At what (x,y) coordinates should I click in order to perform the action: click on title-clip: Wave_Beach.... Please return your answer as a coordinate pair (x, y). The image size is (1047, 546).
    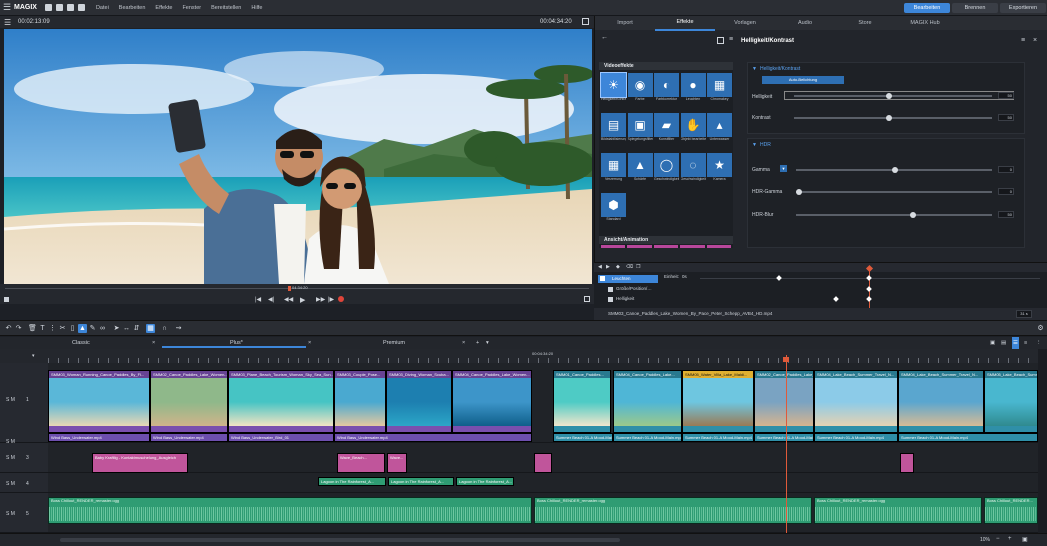
    Looking at the image, I should click on (361, 463).